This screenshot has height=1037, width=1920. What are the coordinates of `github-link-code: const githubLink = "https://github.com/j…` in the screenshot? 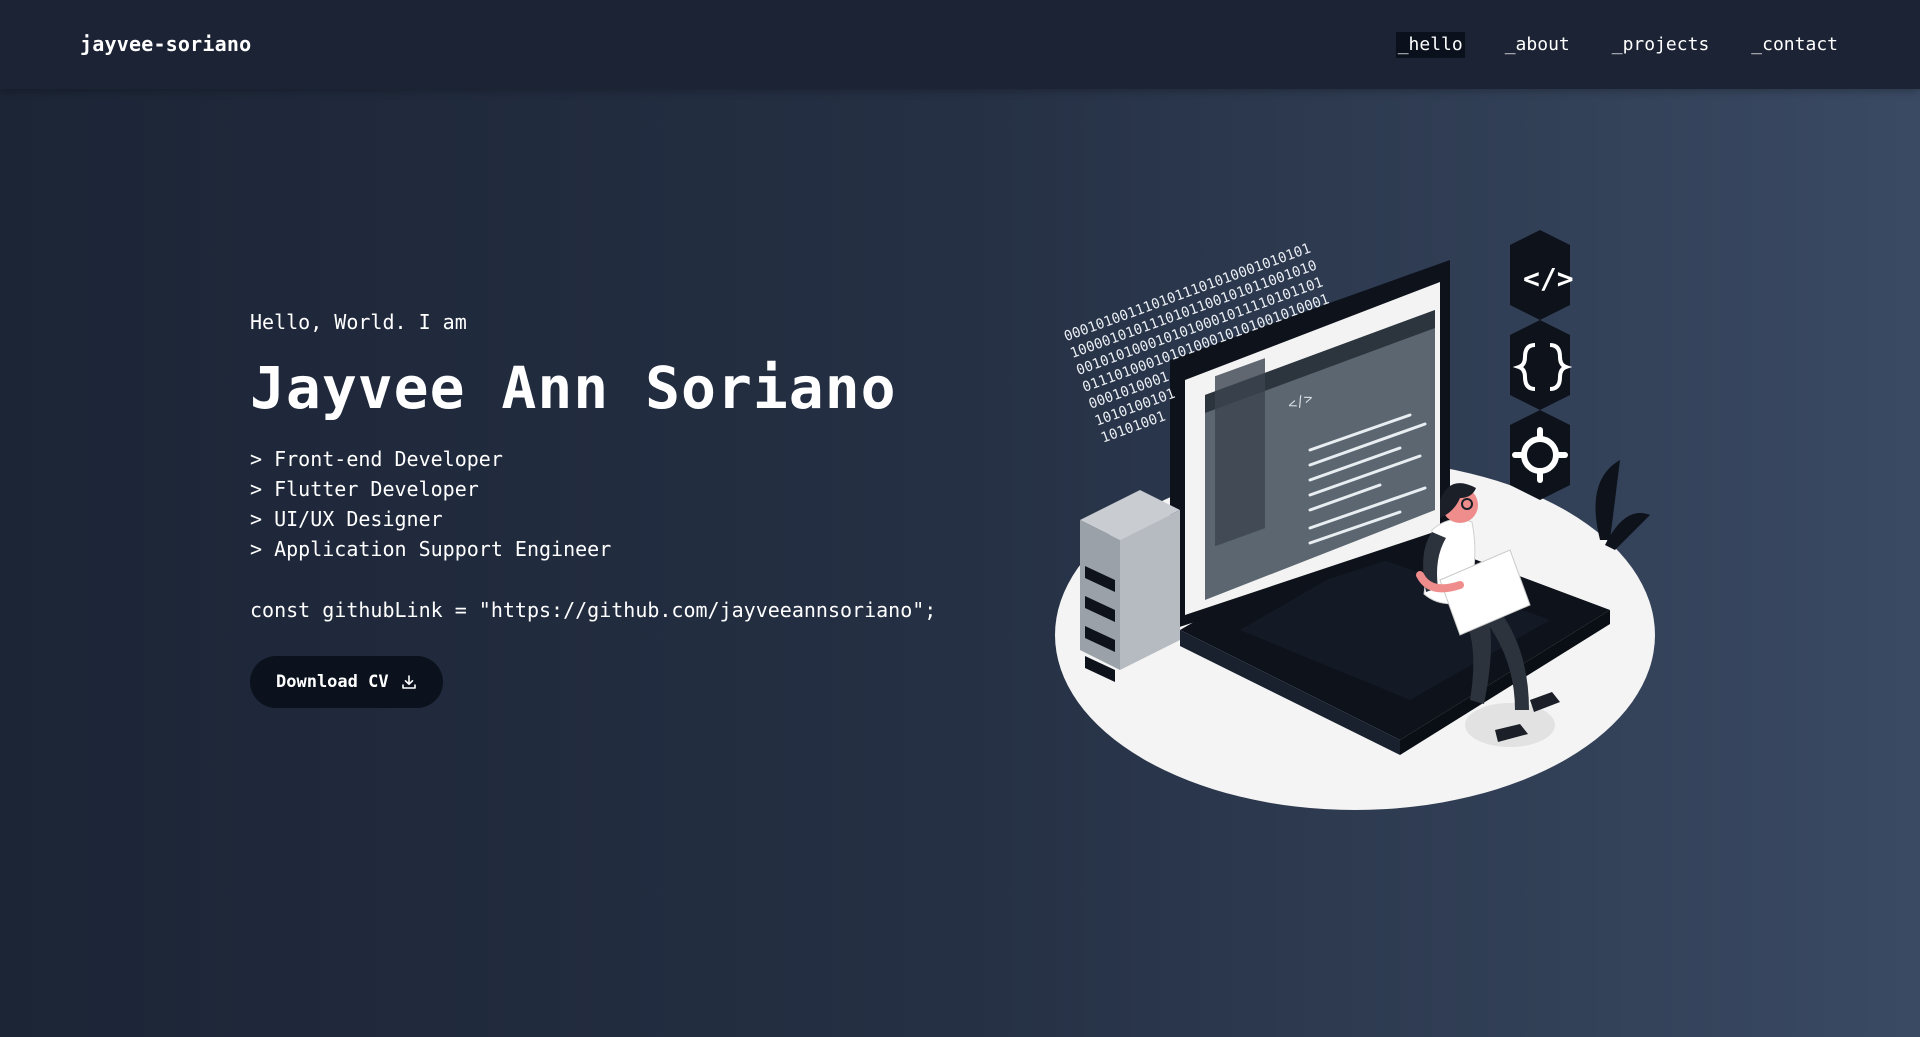 It's located at (593, 610).